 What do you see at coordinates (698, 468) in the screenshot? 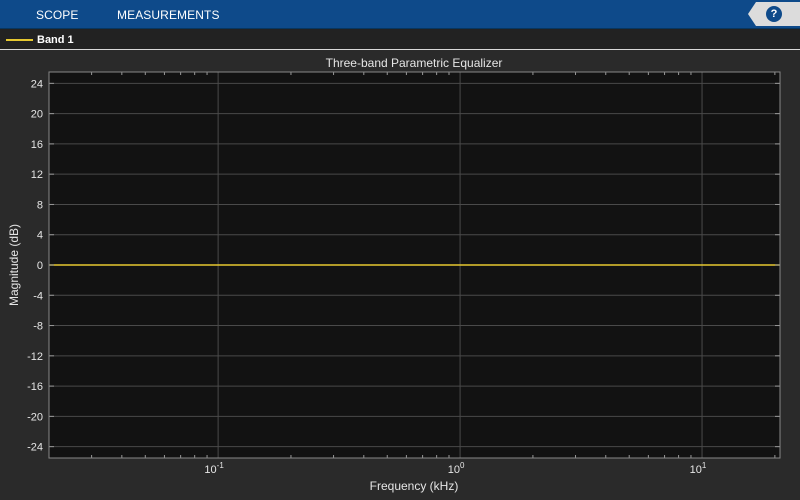
I see `x-tick-label: 101` at bounding box center [698, 468].